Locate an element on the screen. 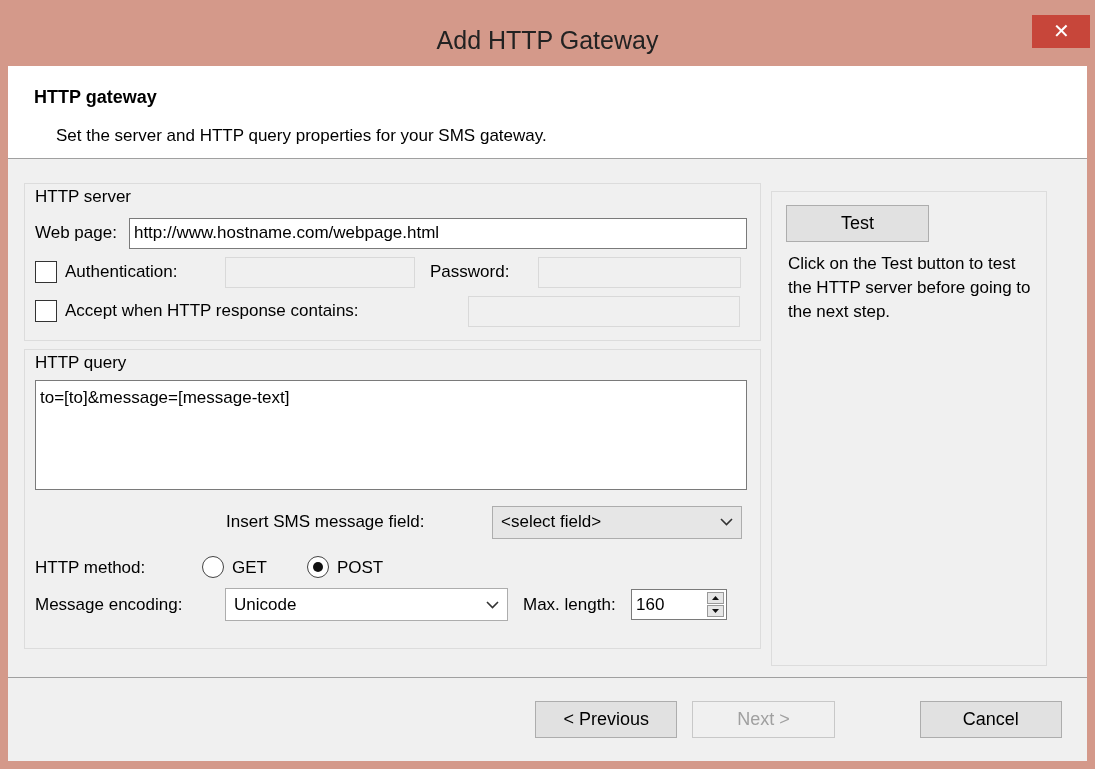 The width and height of the screenshot is (1095, 769). field-label: Web page: is located at coordinates (76, 233).